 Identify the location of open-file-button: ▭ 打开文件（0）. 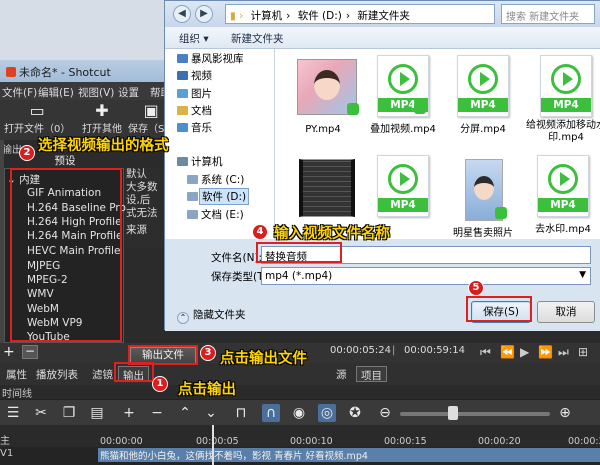
(37, 119).